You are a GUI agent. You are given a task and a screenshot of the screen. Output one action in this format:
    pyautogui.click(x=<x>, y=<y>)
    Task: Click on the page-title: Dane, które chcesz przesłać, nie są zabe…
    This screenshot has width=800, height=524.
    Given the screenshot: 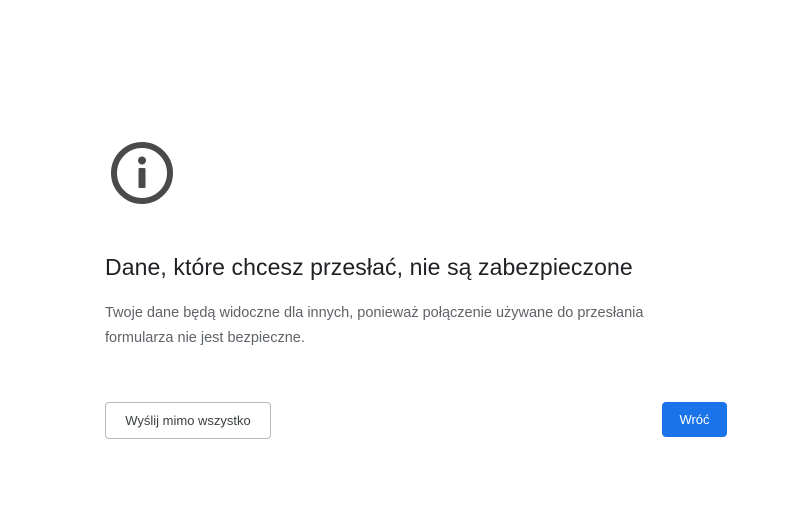 What is the action you would take?
    pyautogui.click(x=369, y=267)
    